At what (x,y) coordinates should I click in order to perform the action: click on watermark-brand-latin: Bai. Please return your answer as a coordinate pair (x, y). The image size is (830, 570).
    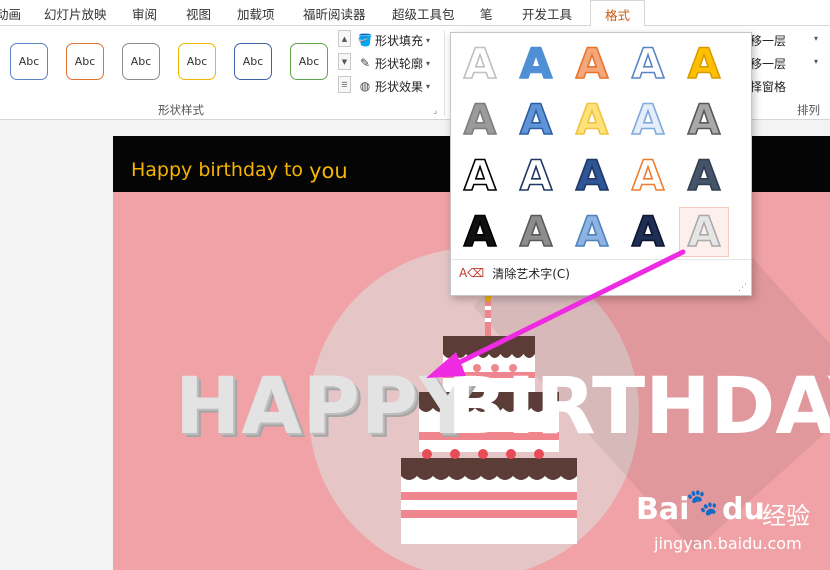
    Looking at the image, I should click on (663, 509).